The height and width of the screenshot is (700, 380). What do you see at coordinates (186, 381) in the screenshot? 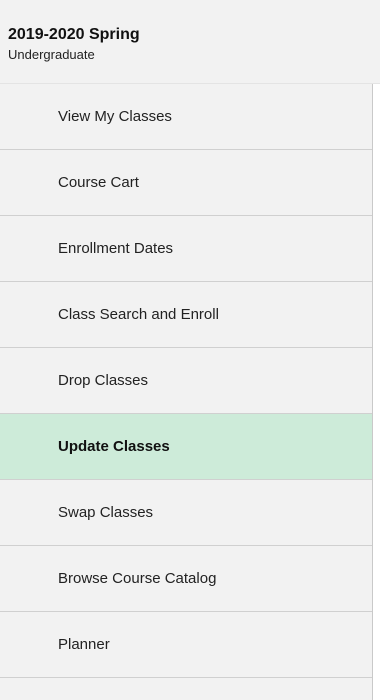
I see `nav-item-drop-classes: Drop Classes` at bounding box center [186, 381].